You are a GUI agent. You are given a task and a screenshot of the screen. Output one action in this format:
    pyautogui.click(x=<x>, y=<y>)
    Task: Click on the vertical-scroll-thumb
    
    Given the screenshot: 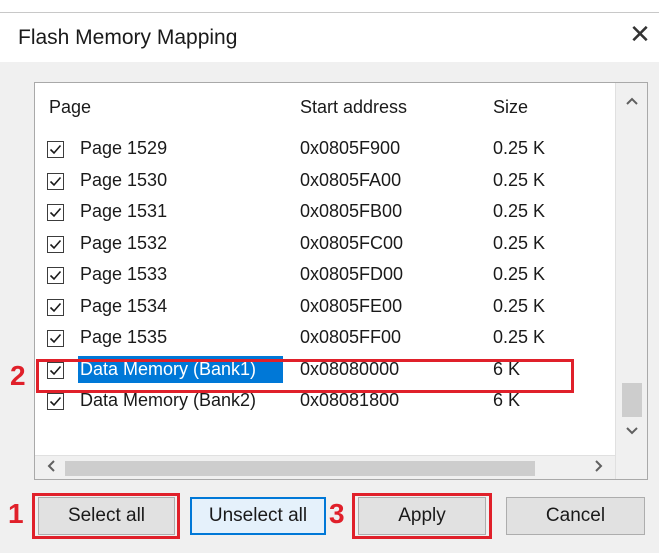 What is the action you would take?
    pyautogui.click(x=632, y=400)
    